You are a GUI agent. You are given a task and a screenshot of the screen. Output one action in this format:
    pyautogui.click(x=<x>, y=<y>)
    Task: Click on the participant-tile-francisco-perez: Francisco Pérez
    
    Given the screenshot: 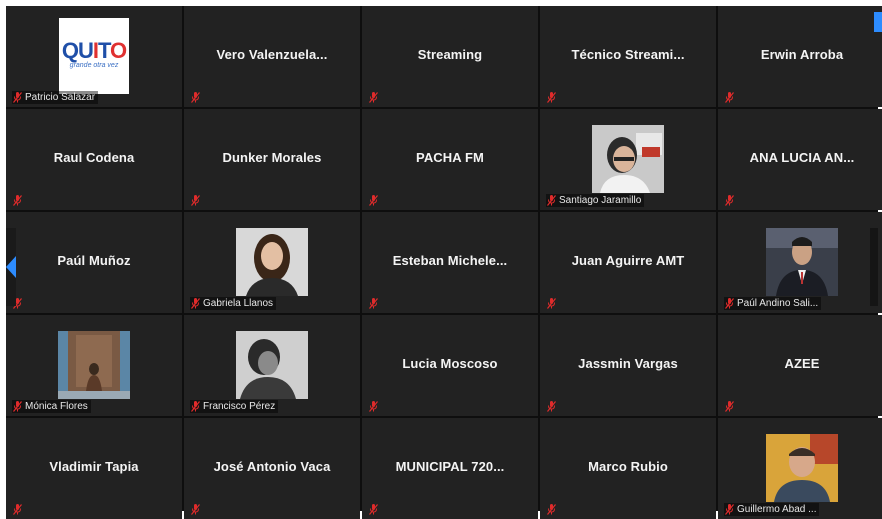 What is the action you would take?
    pyautogui.click(x=272, y=365)
    